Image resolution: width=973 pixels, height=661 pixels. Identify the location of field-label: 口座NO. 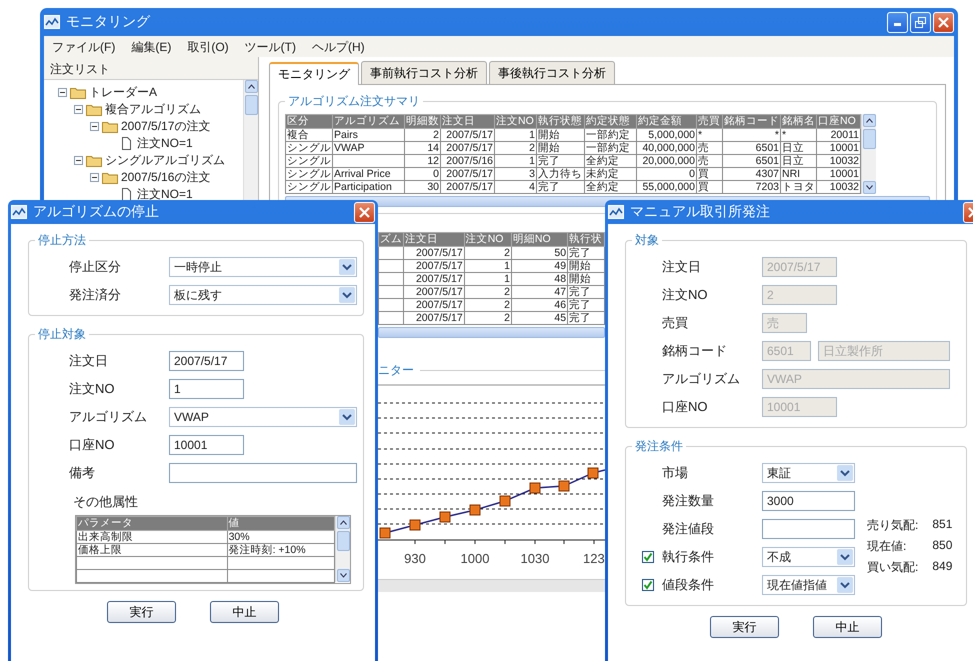
(91, 445).